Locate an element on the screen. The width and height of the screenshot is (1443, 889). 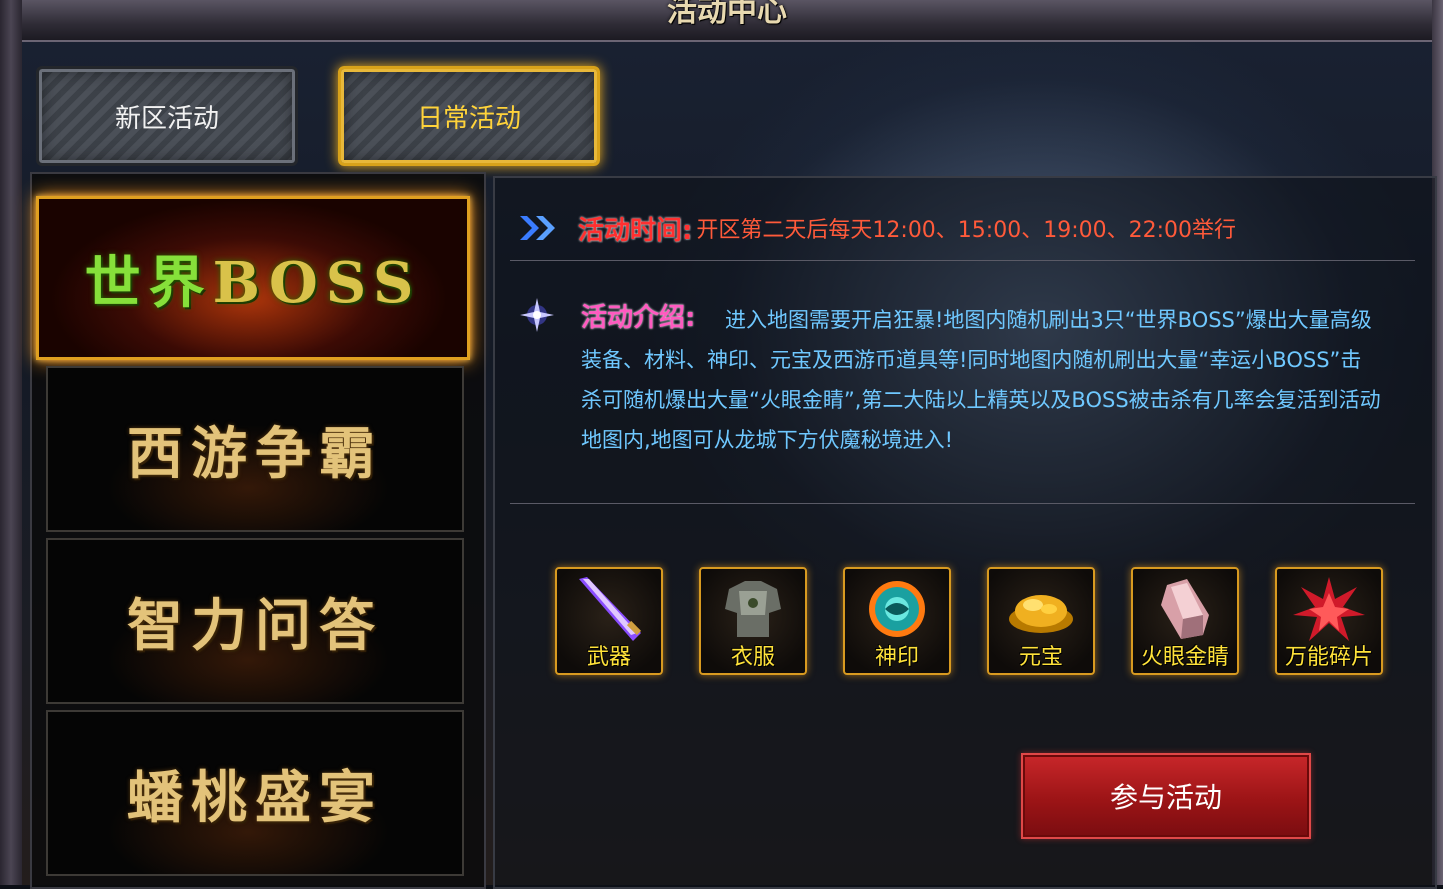
reward-armor: 衣服 is located at coordinates (753, 621).